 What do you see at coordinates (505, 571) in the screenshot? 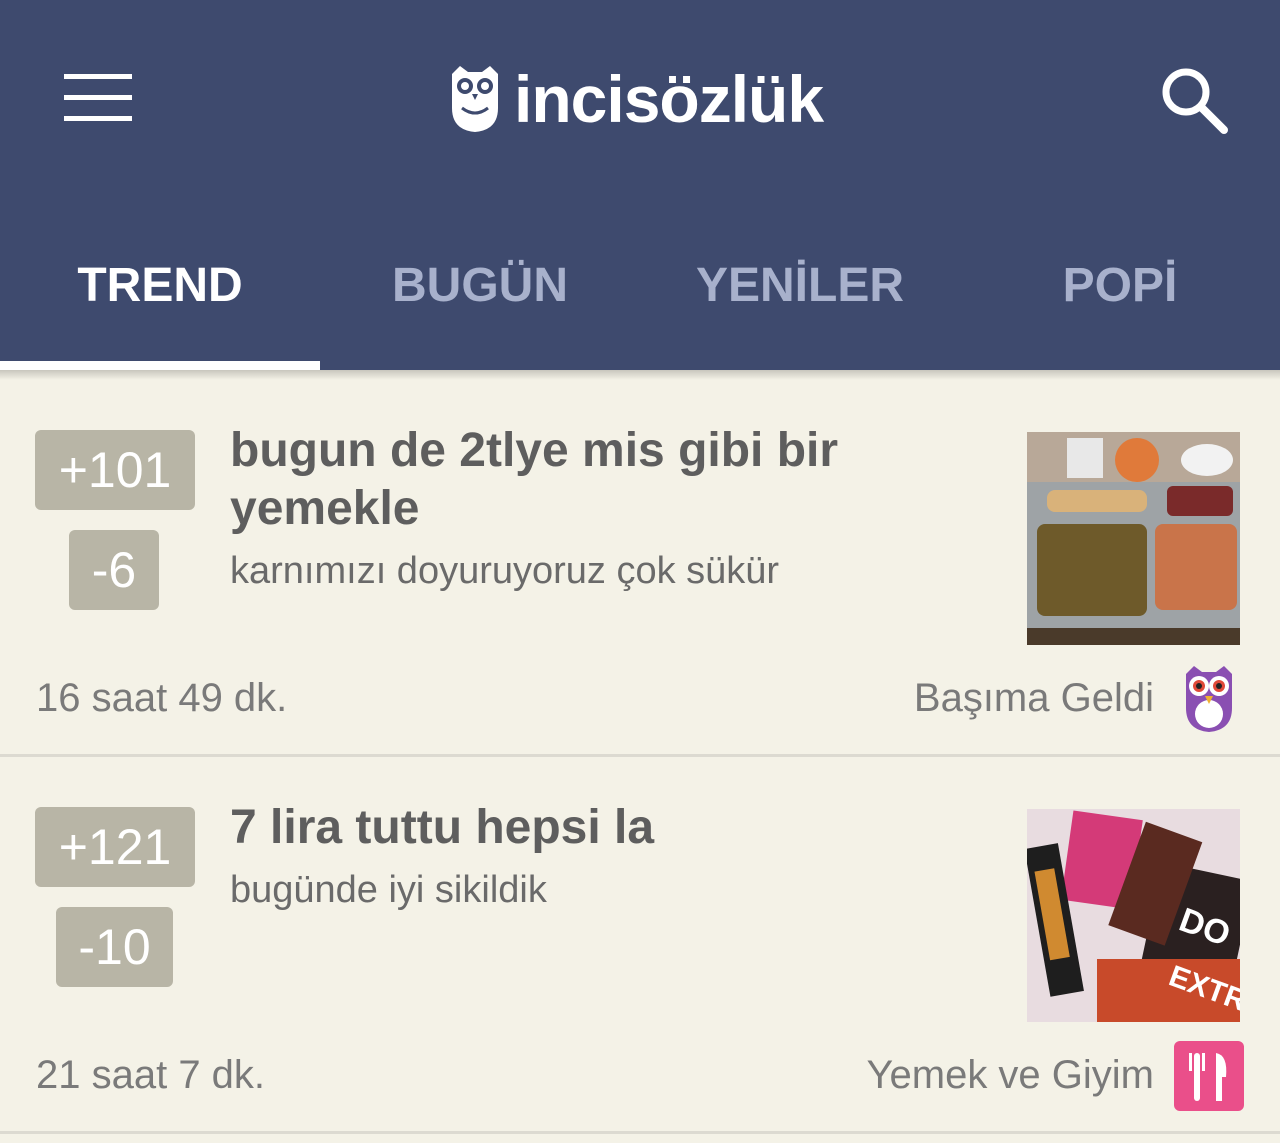
I see `post-subtitle: karnımızı doyuruyoruz çok sükür` at bounding box center [505, 571].